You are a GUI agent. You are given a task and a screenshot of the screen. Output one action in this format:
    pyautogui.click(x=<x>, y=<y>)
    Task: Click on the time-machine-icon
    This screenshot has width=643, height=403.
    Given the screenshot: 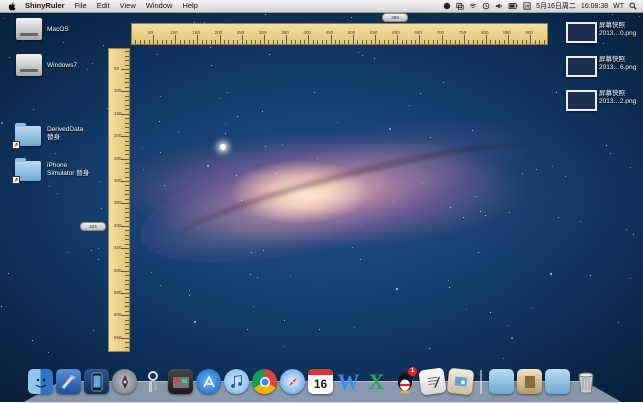 What is the action you would take?
    pyautogui.click(x=486, y=6)
    